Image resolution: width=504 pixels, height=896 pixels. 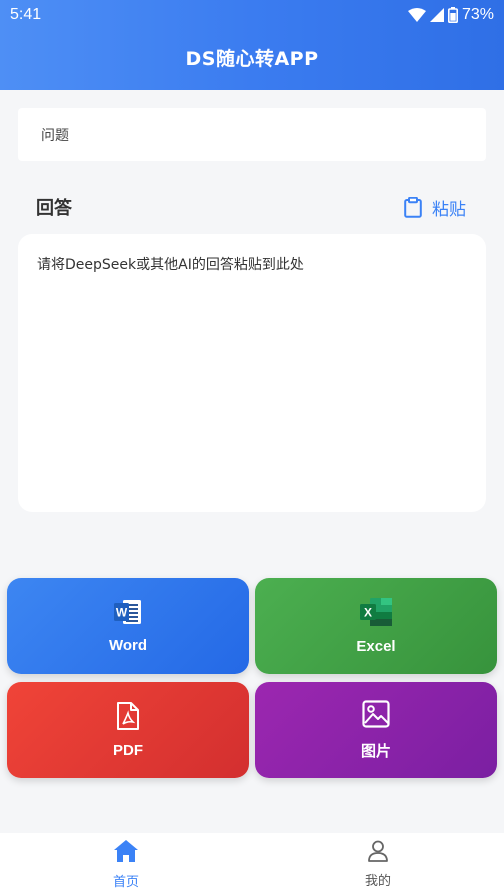 What do you see at coordinates (449, 209) in the screenshot?
I see `paste-label: 粘贴` at bounding box center [449, 209].